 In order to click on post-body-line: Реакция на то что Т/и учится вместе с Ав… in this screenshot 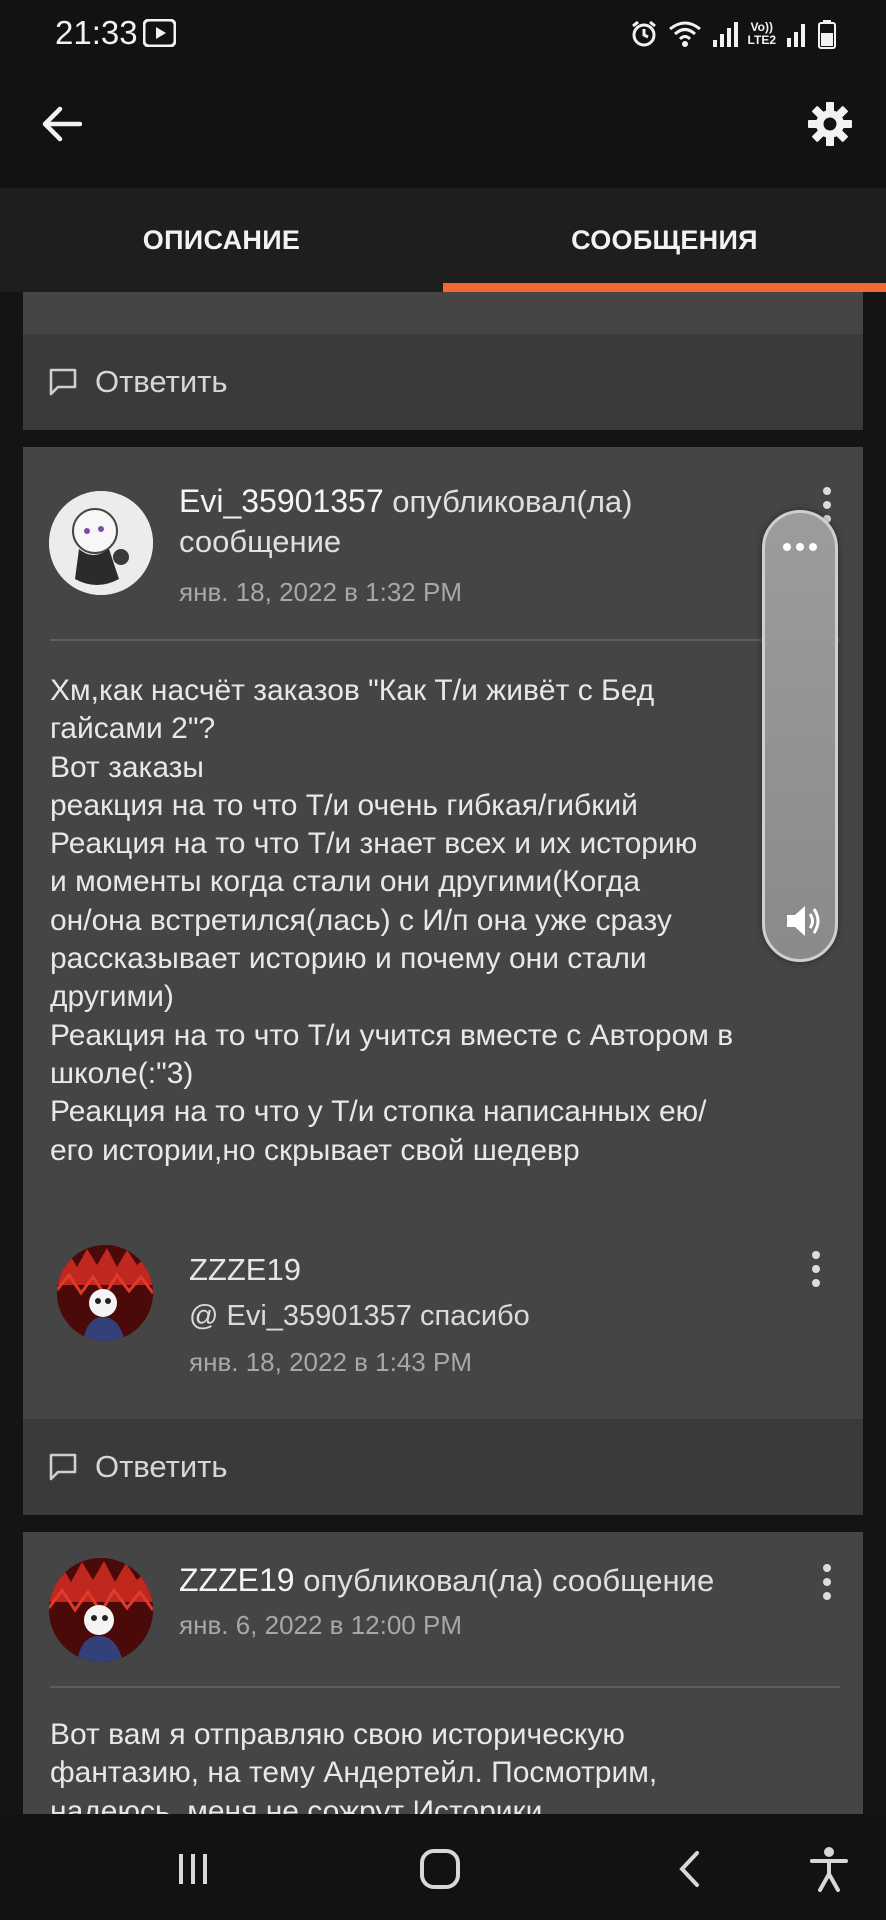, I will do `click(392, 1035)`.